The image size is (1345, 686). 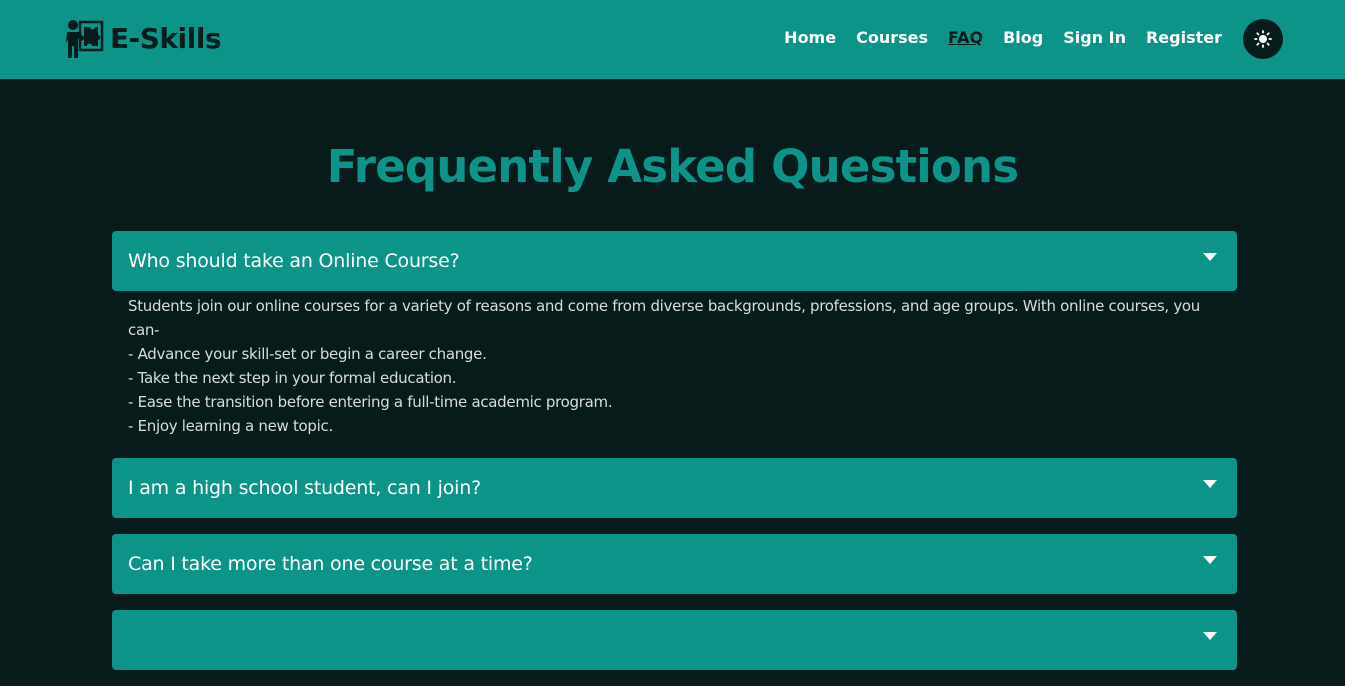 I want to click on main-nav: Home Courses FAQ Blog Sign In Register, so click(x=1003, y=38).